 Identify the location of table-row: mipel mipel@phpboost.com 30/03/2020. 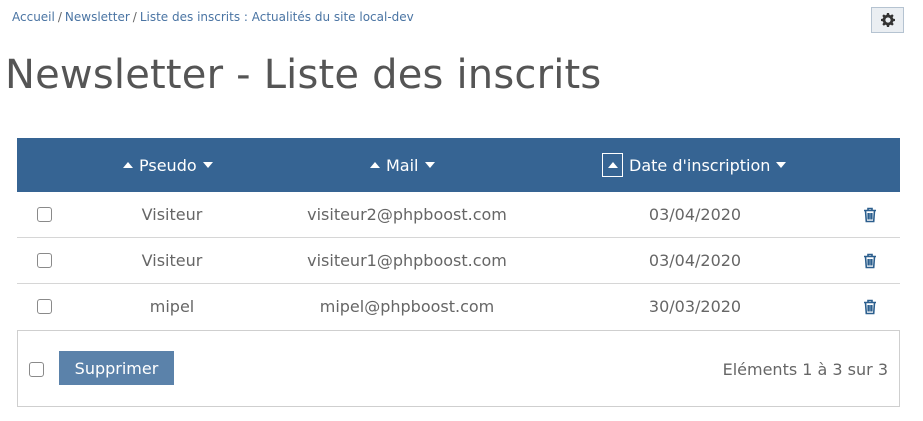
(458, 307).